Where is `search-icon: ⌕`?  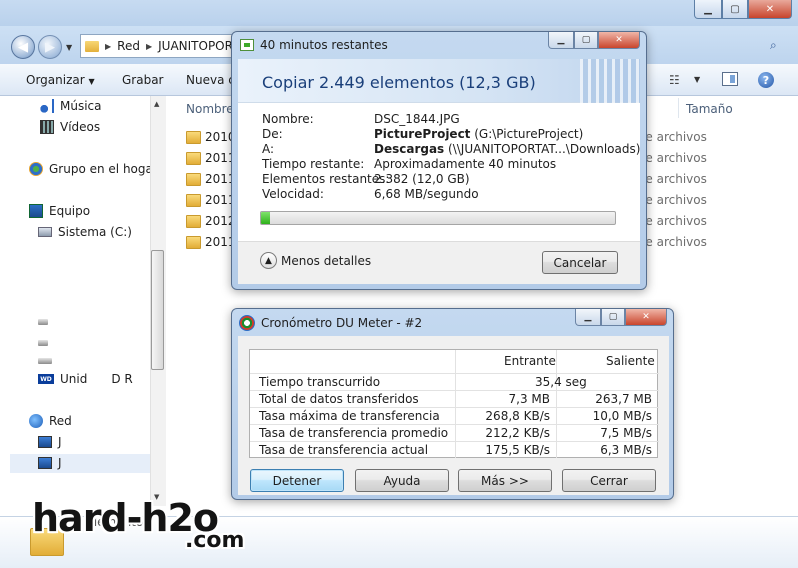
search-icon: ⌕ is located at coordinates (778, 46).